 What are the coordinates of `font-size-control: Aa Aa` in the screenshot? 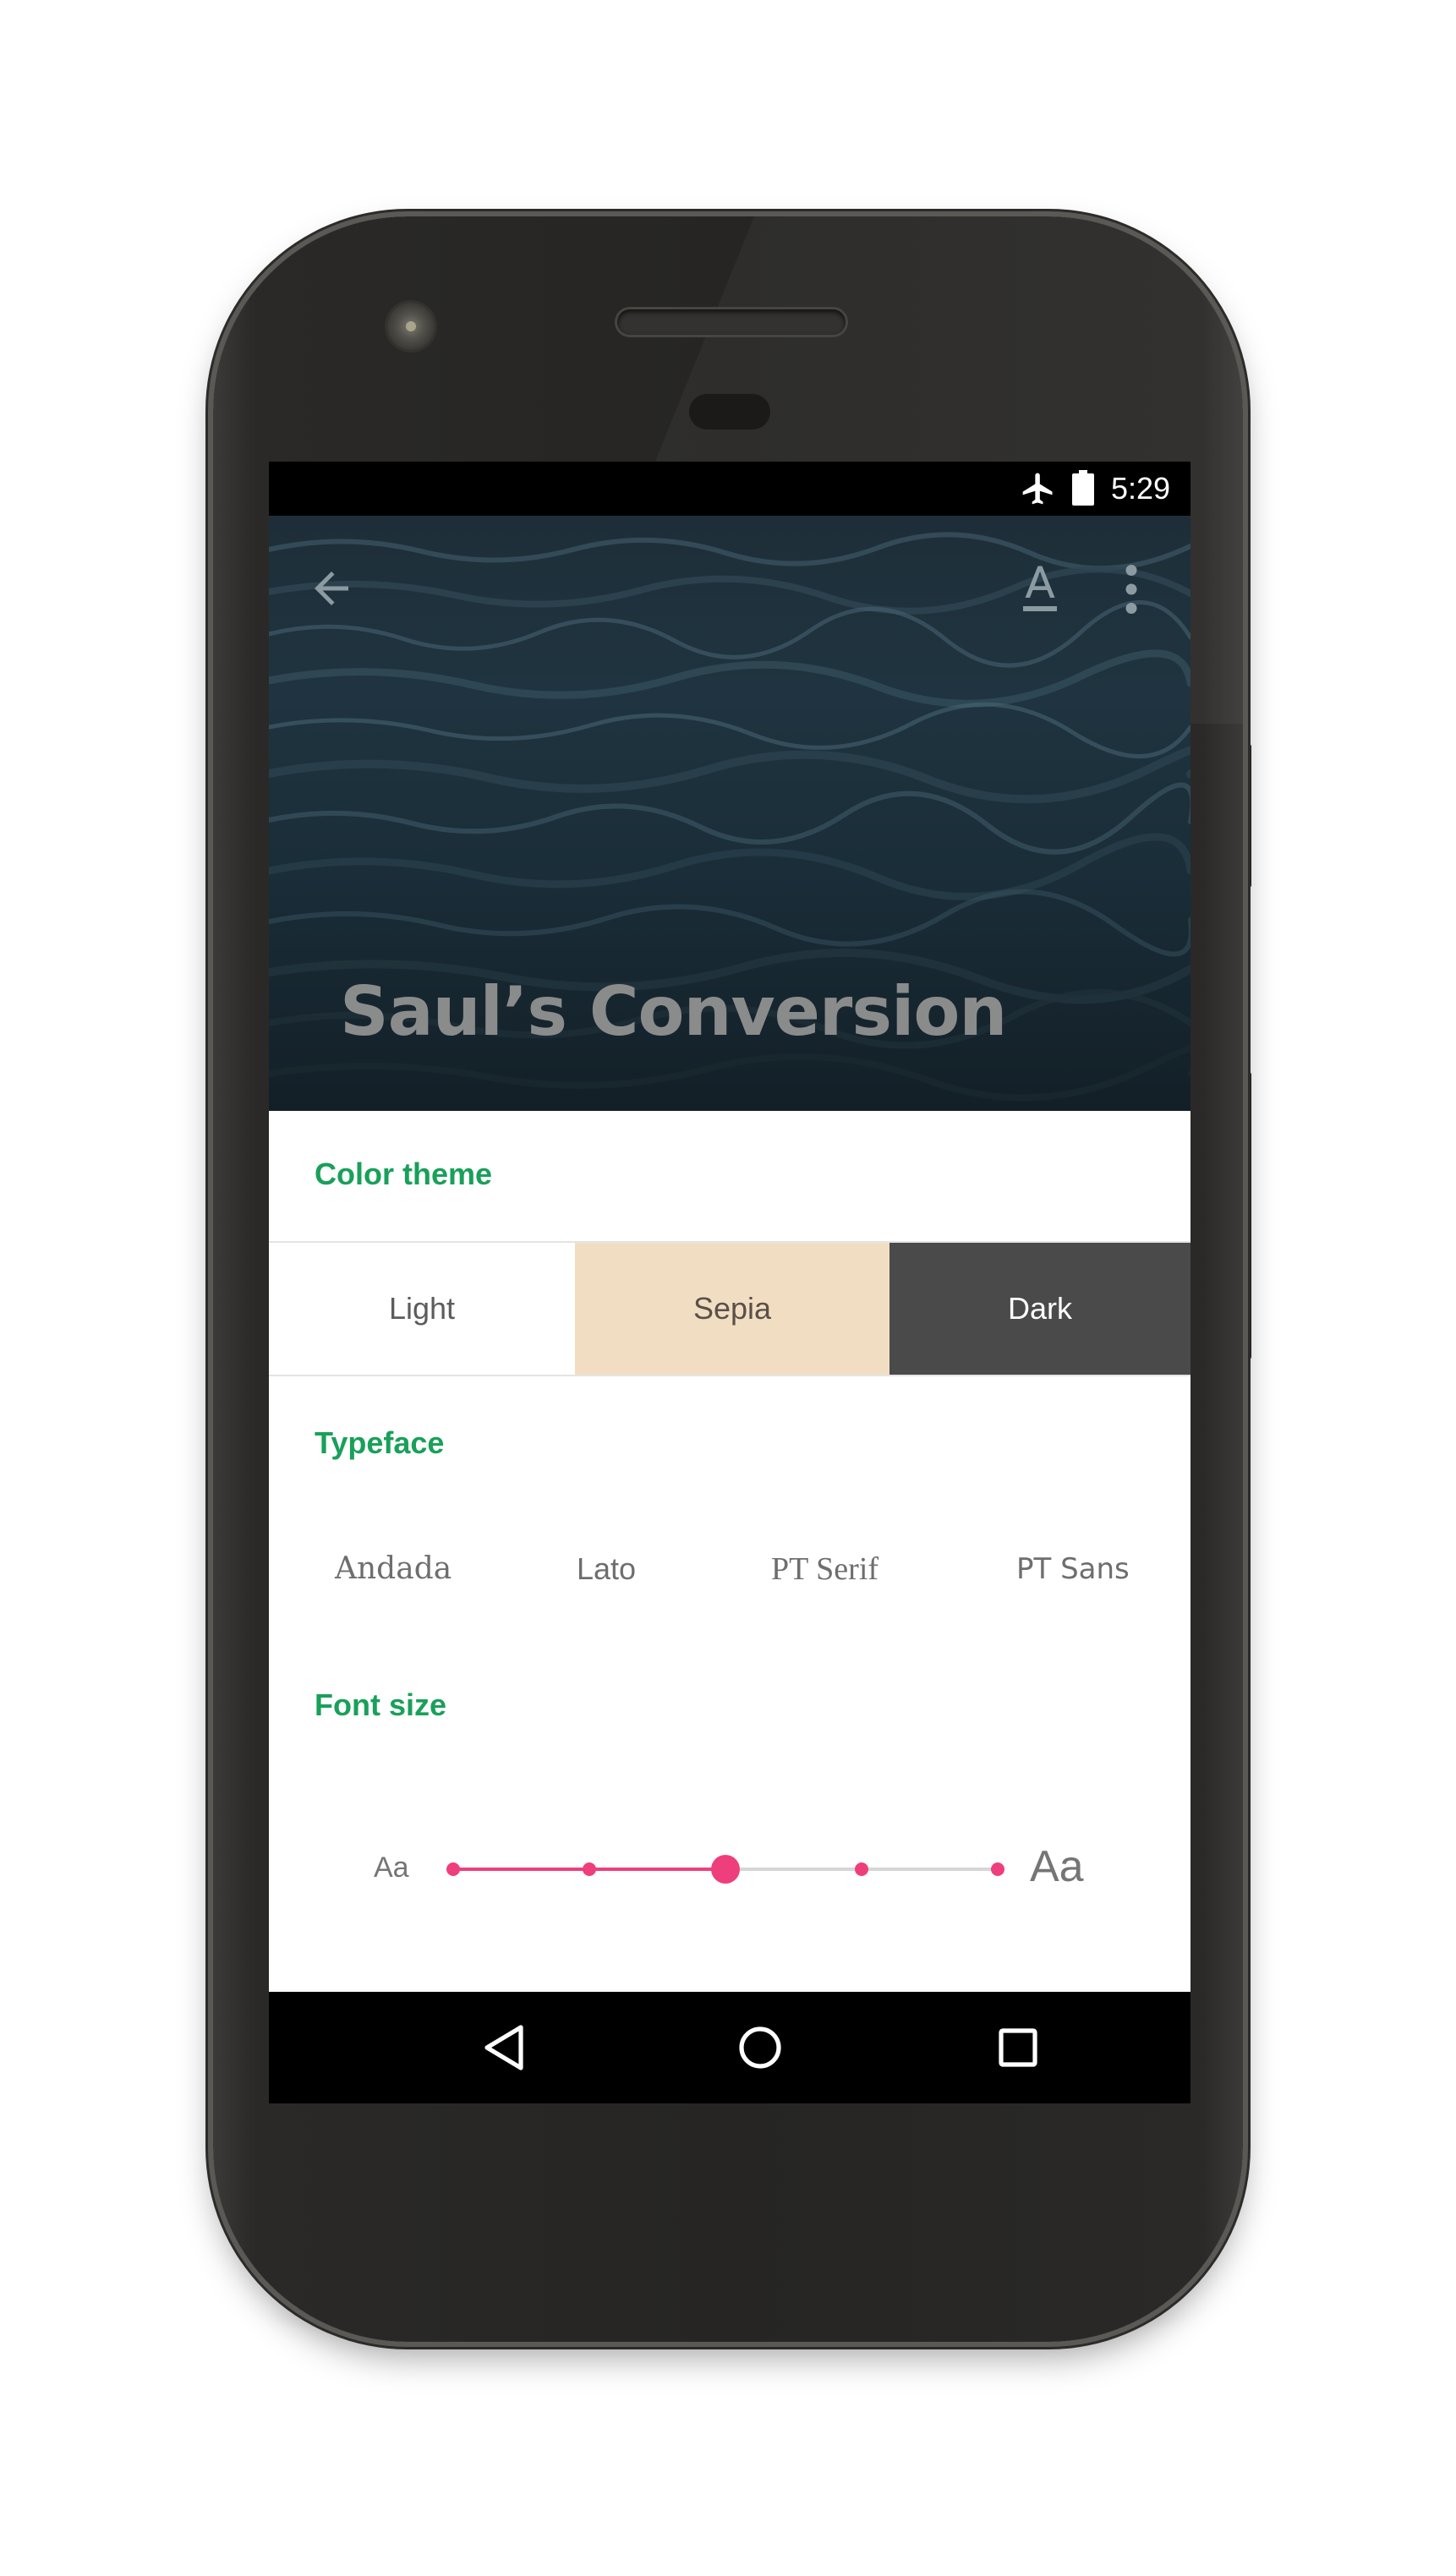 It's located at (730, 1869).